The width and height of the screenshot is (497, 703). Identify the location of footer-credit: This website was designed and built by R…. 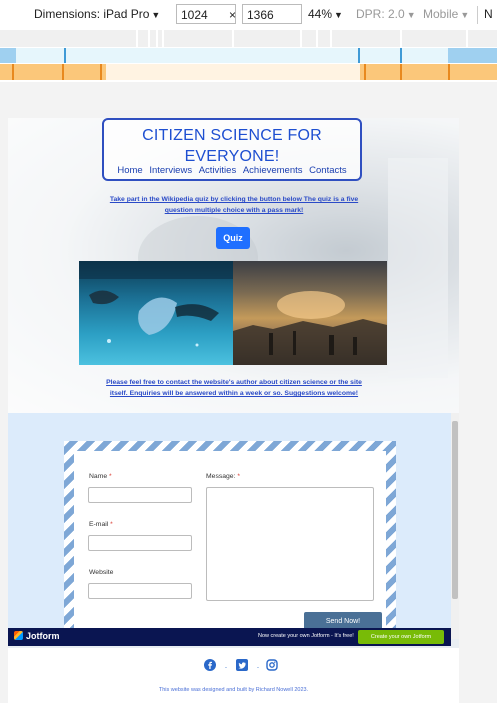
(233, 690).